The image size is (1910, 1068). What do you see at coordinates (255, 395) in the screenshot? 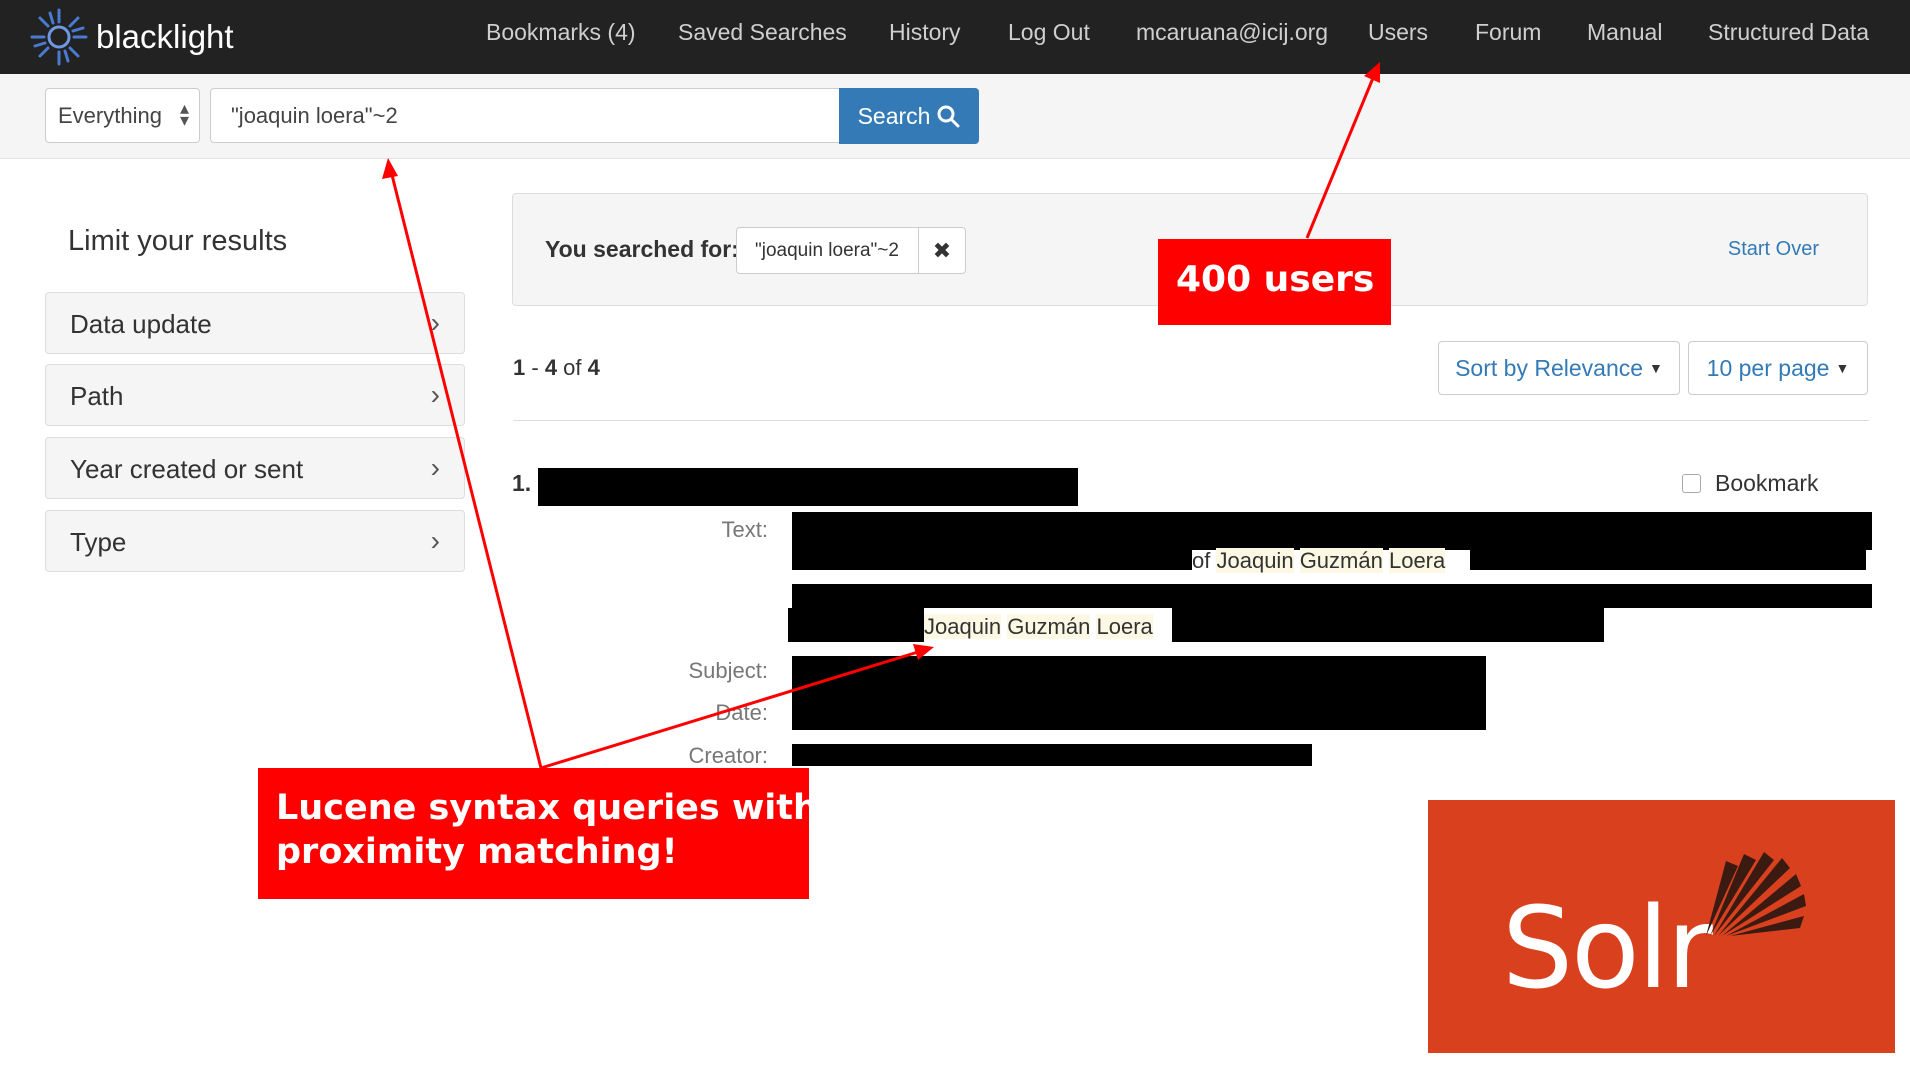
I see `facet-path: Path ›` at bounding box center [255, 395].